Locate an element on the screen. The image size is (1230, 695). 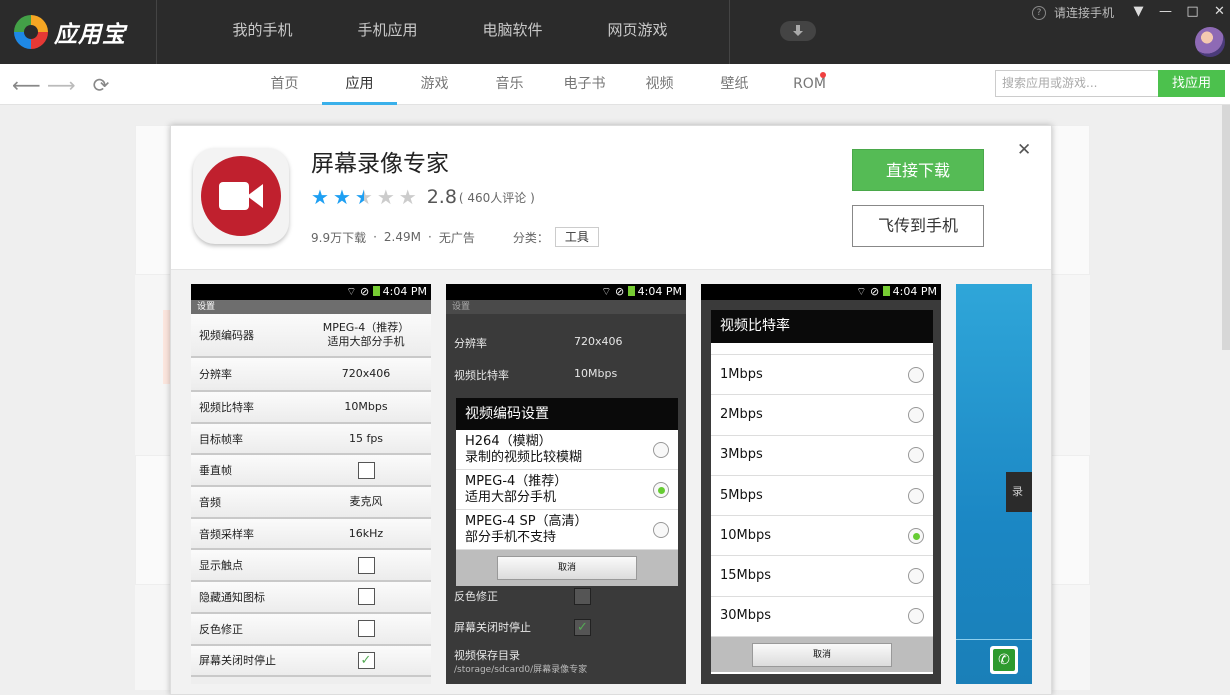
option-item: 3Mbps is located at coordinates (822, 456).